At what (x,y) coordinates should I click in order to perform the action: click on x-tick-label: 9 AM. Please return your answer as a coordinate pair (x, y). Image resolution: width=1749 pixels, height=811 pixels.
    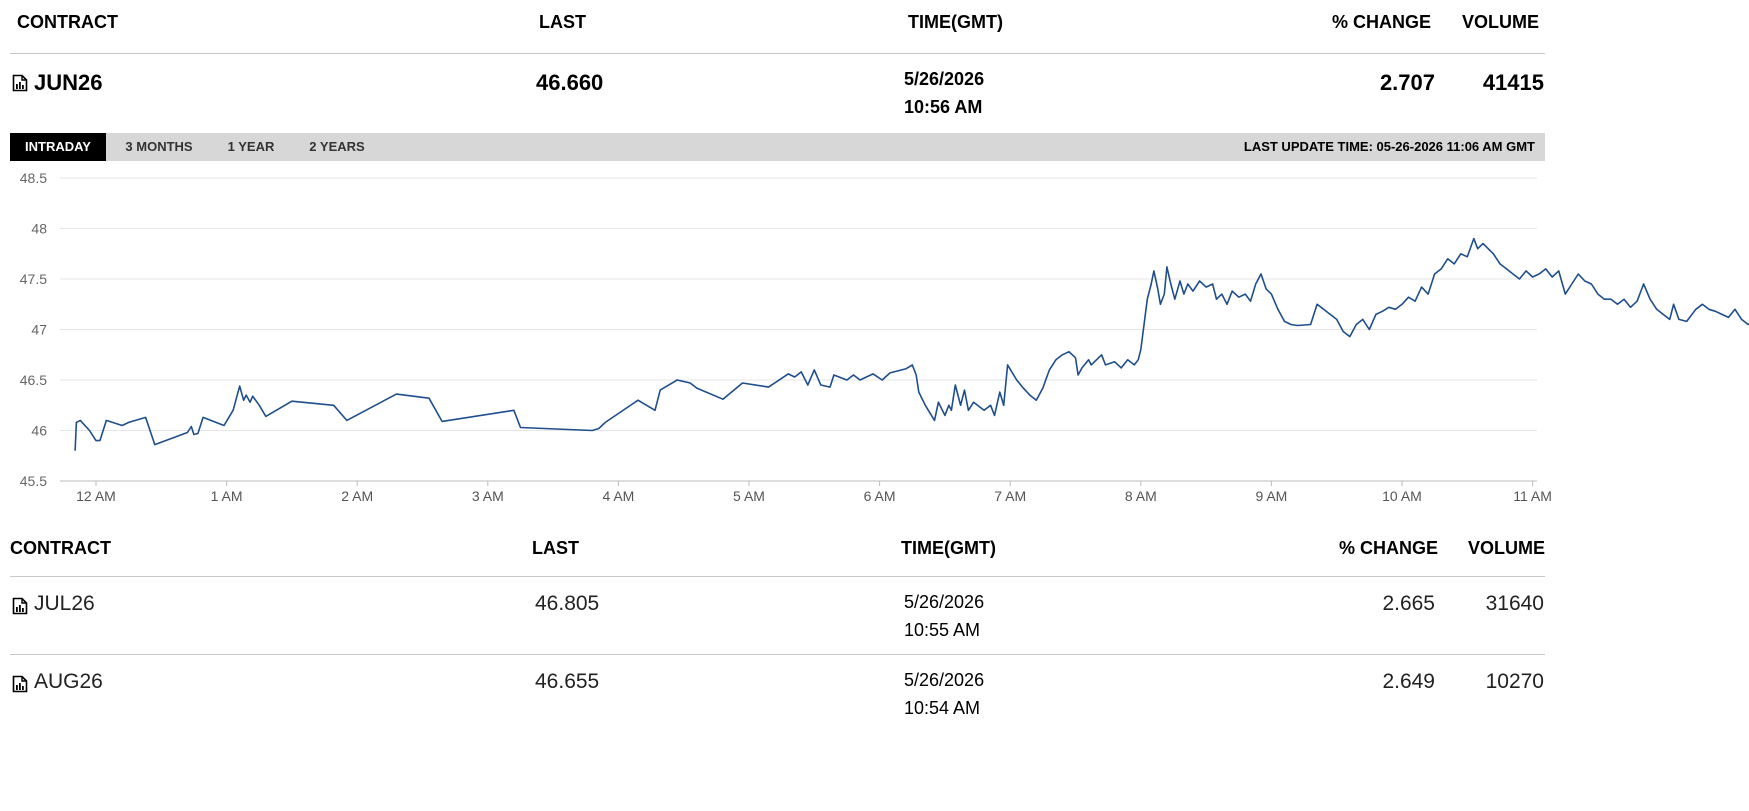
    Looking at the image, I should click on (1271, 496).